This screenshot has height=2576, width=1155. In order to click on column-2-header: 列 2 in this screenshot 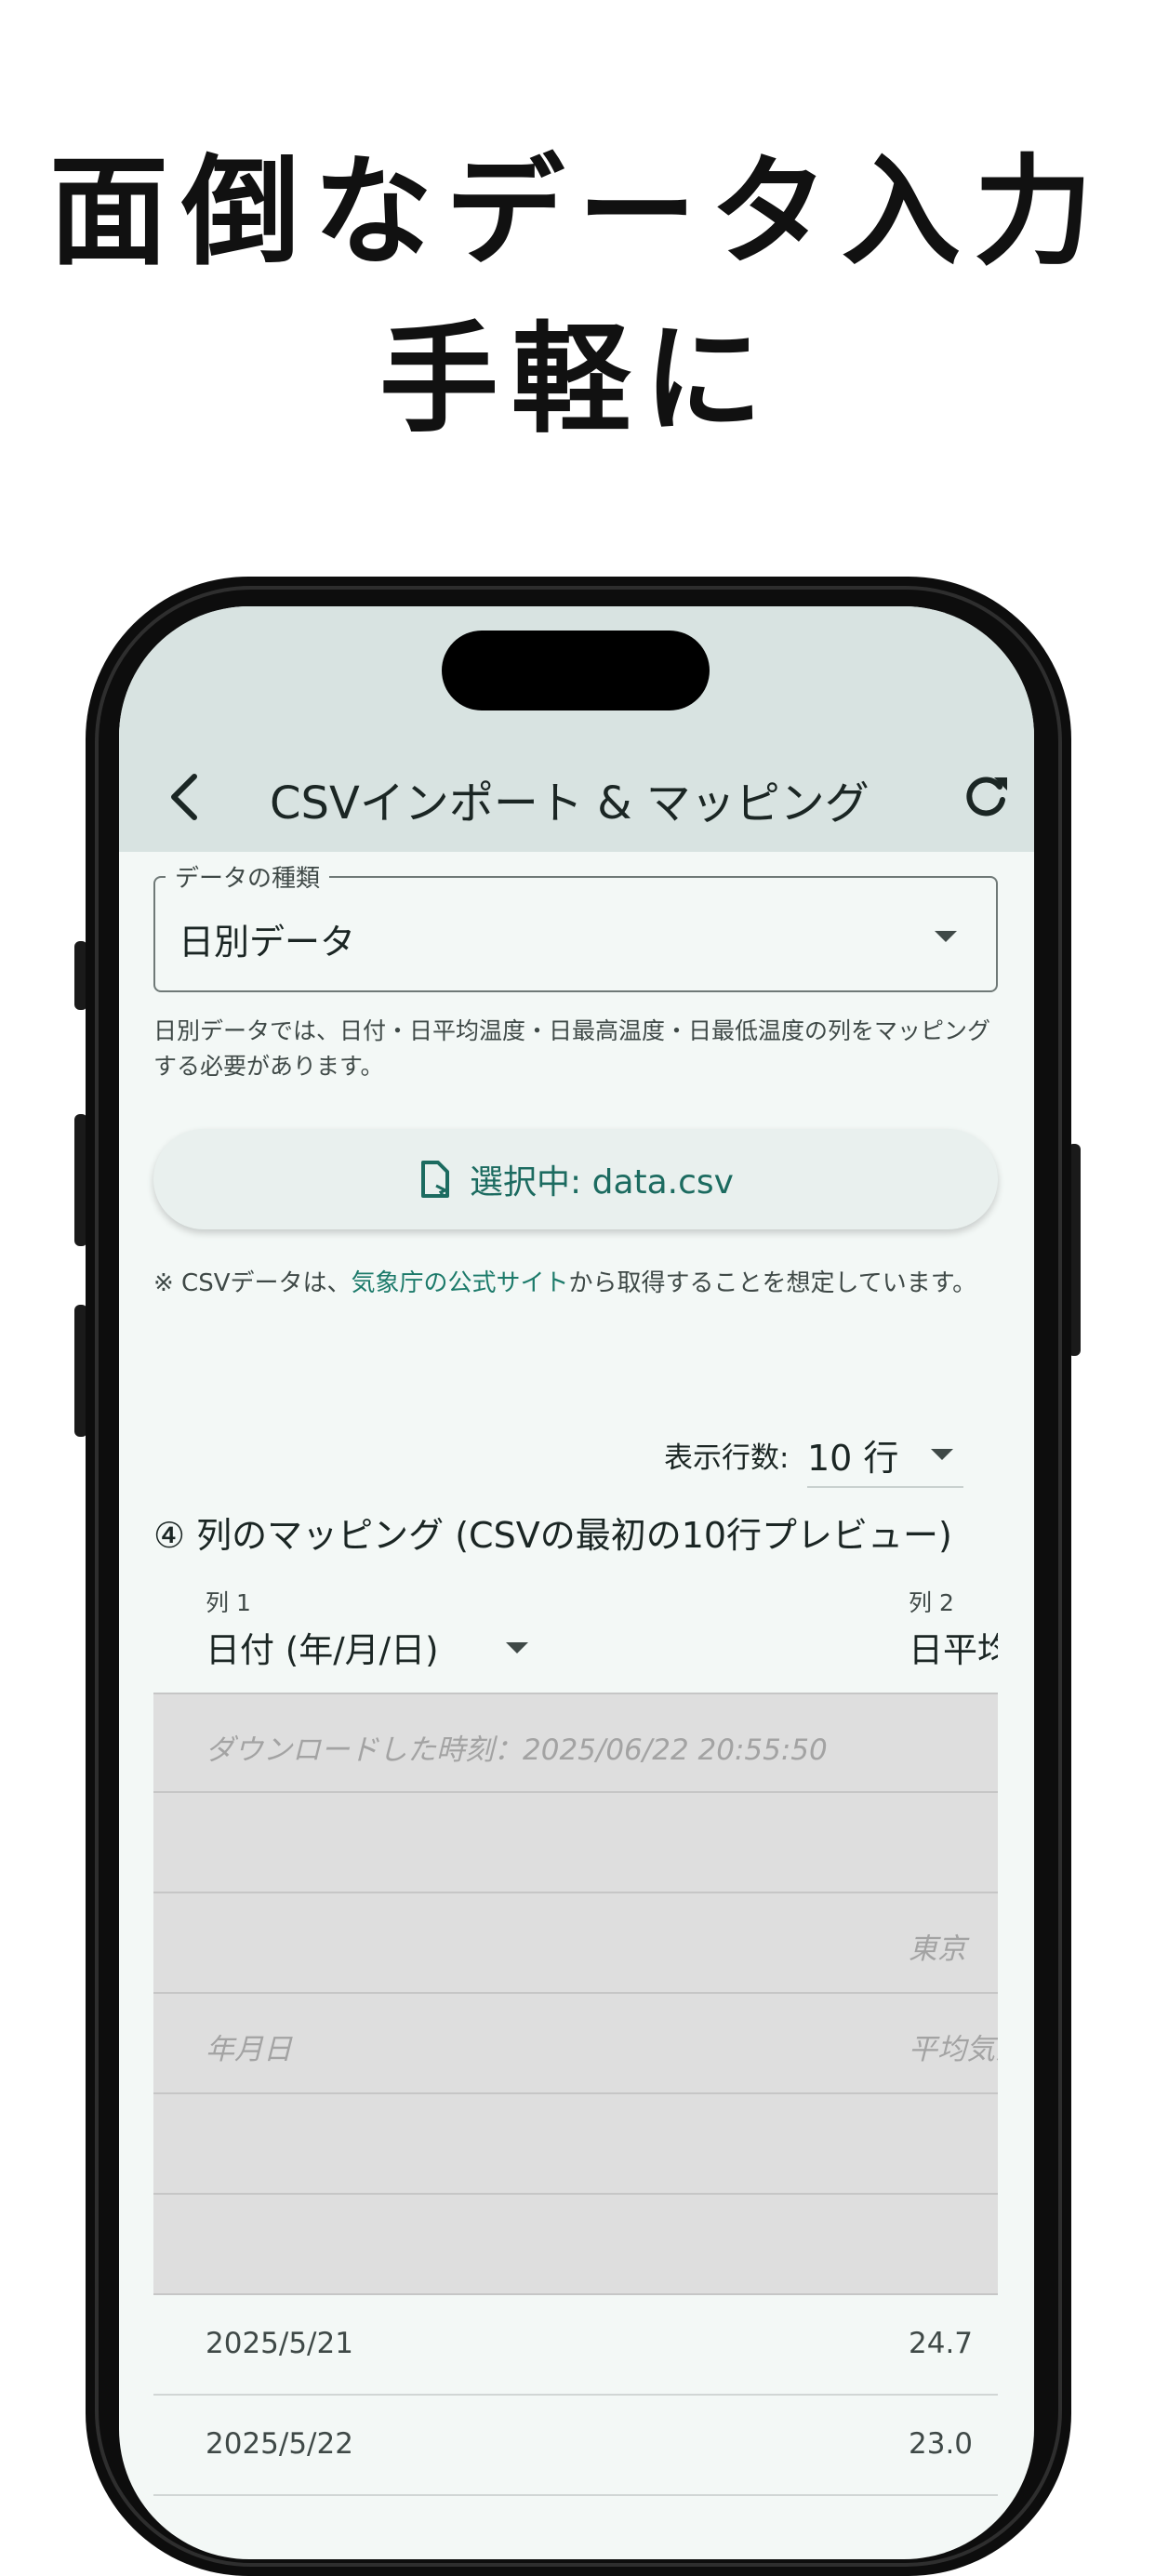, I will do `click(931, 1602)`.